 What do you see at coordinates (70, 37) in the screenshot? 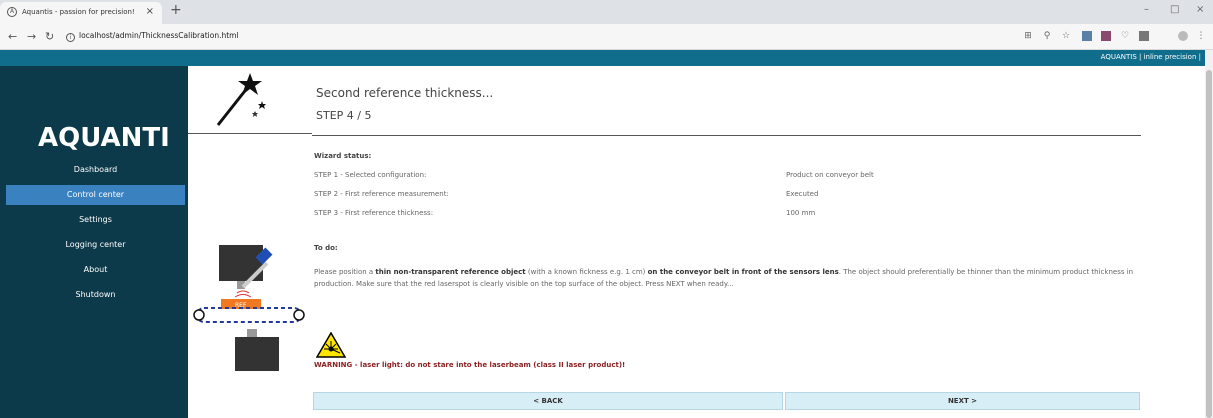
I see `site-info-icon: i` at bounding box center [70, 37].